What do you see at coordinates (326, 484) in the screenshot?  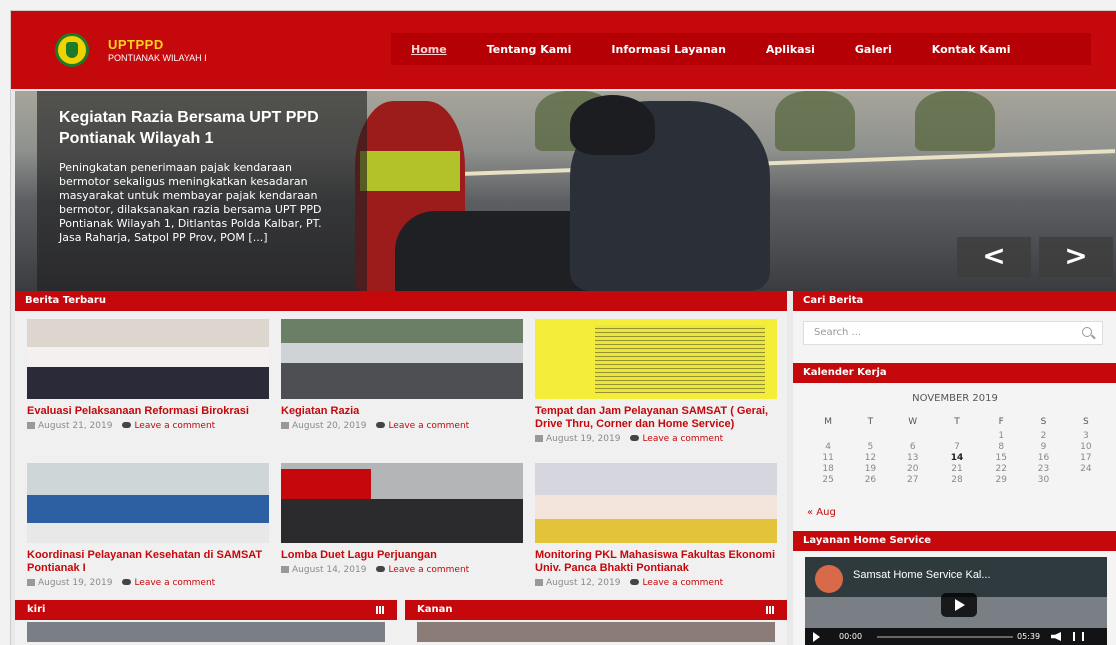 I see `banner-graphic` at bounding box center [326, 484].